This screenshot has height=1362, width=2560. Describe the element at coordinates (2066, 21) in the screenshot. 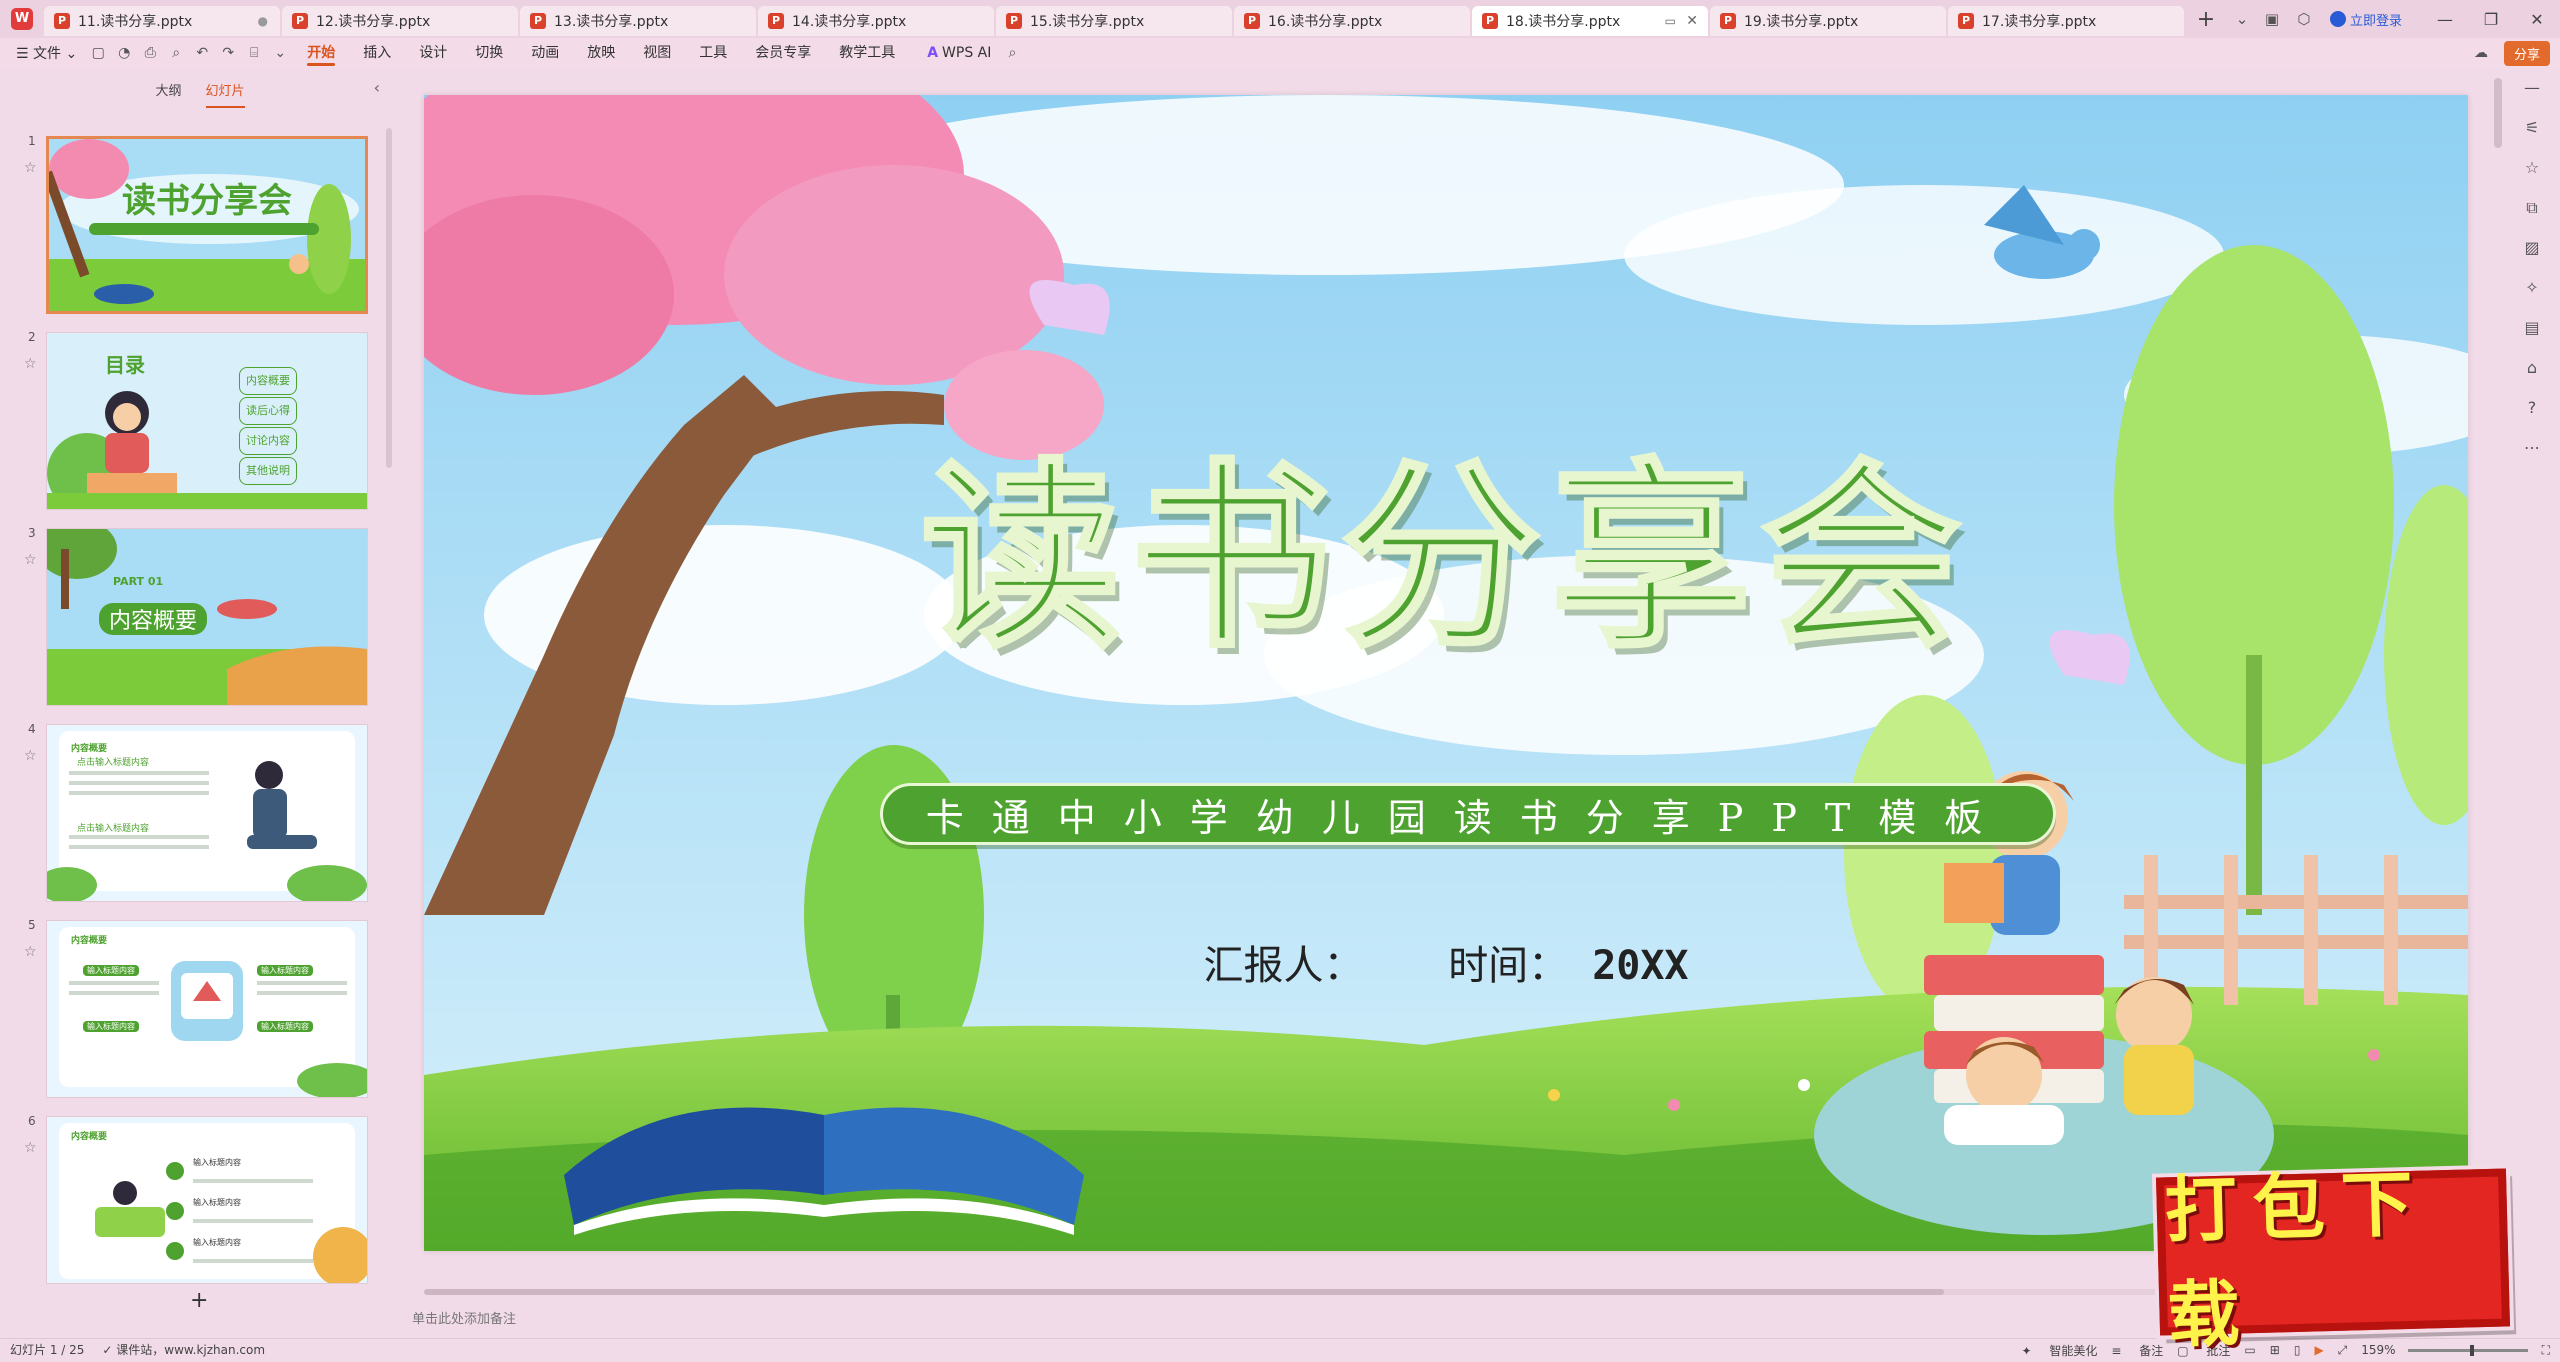

I see `doc-tab: P 17.读书分享.pptx` at that location.